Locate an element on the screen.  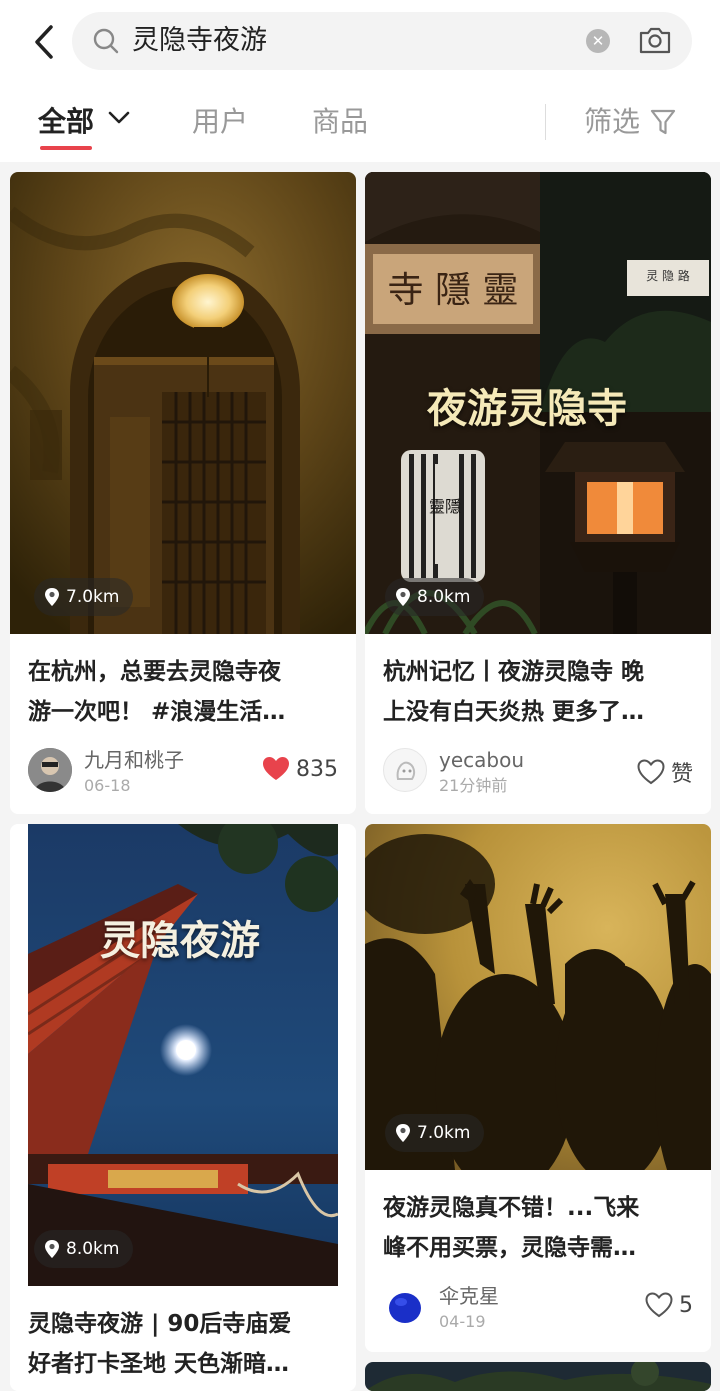
search-query: 灵隐寺夜游 is located at coordinates (199, 41).